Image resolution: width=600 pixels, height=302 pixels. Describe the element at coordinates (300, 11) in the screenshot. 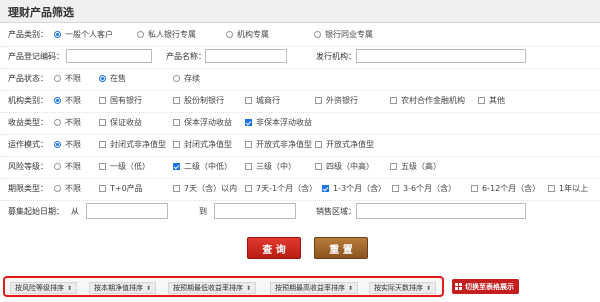

I see `title-bar: 理财产品筛选` at that location.